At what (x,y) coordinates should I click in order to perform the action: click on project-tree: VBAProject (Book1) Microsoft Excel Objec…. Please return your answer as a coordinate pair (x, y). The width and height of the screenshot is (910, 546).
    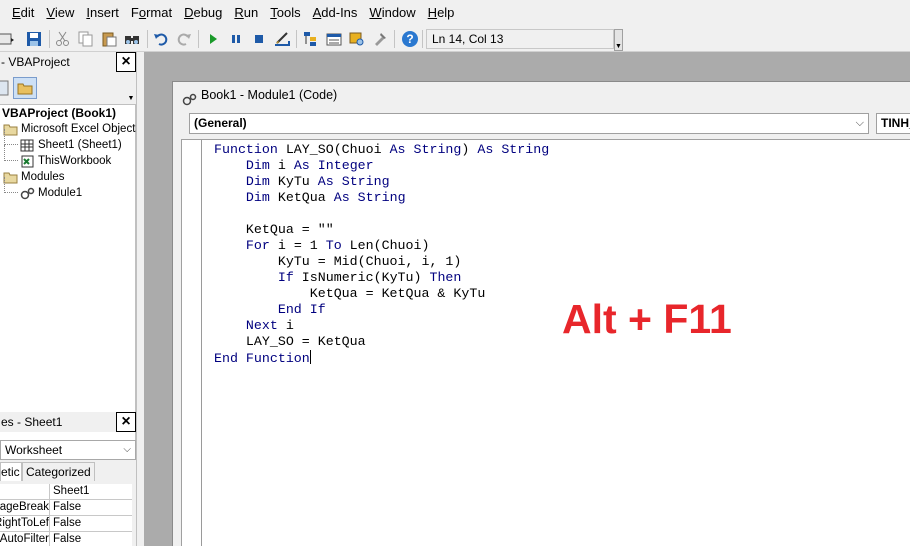
    Looking at the image, I should click on (70, 281).